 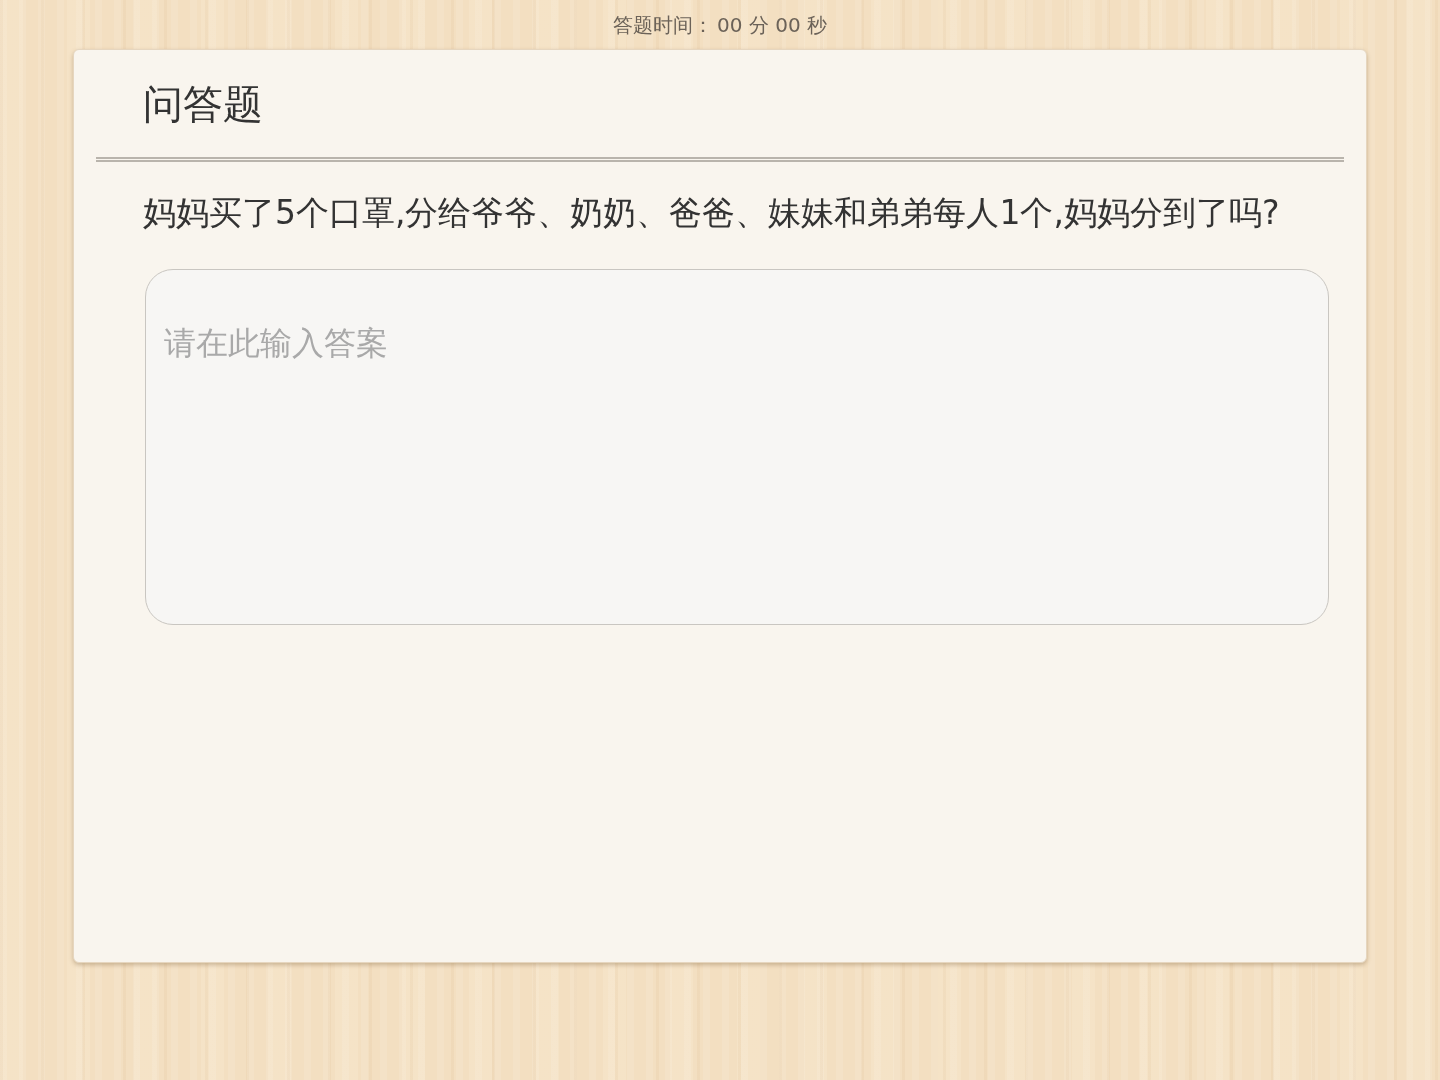 What do you see at coordinates (203, 103) in the screenshot?
I see `question-type-title: 问答题` at bounding box center [203, 103].